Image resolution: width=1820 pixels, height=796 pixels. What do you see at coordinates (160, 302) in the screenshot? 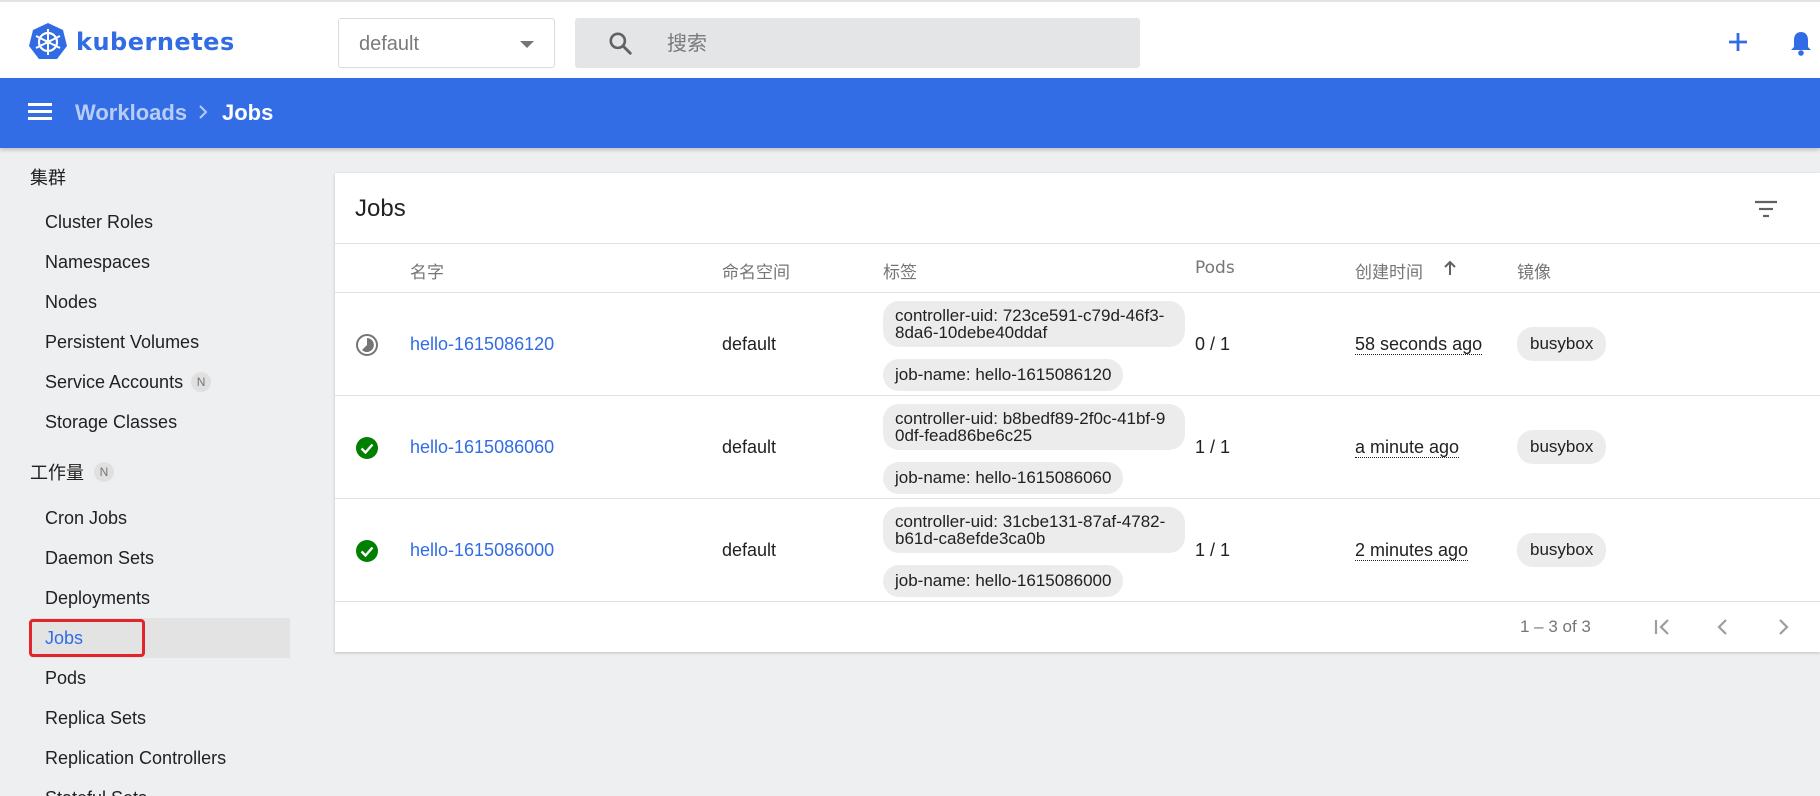
I see `sidebar-item-nodes: Nodes` at bounding box center [160, 302].